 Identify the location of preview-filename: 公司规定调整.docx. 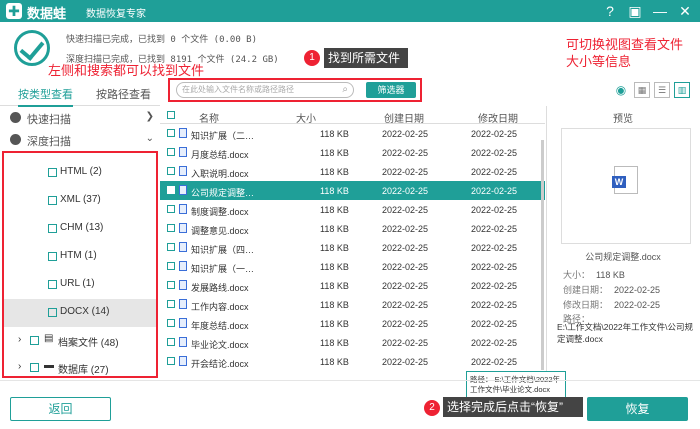
(623, 257).